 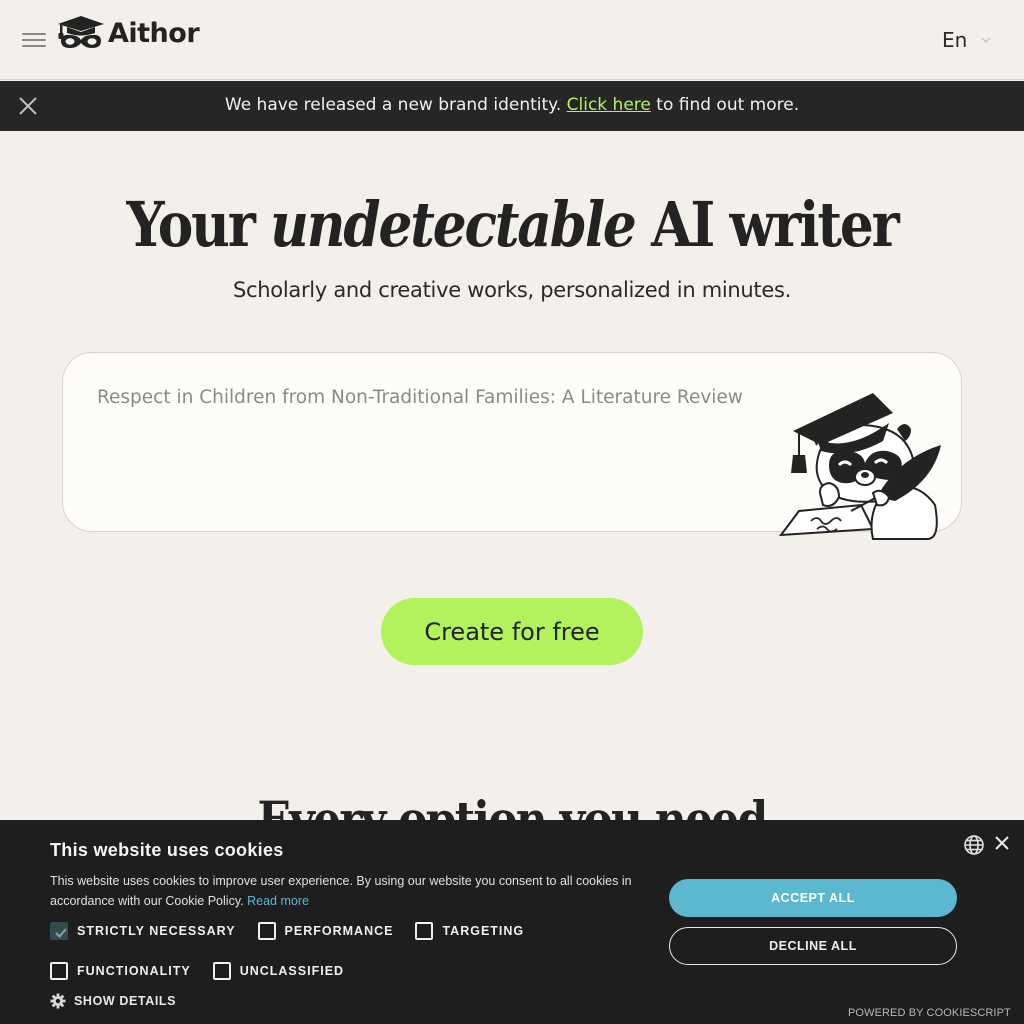 I want to click on banner-link: Click here, so click(x=609, y=105).